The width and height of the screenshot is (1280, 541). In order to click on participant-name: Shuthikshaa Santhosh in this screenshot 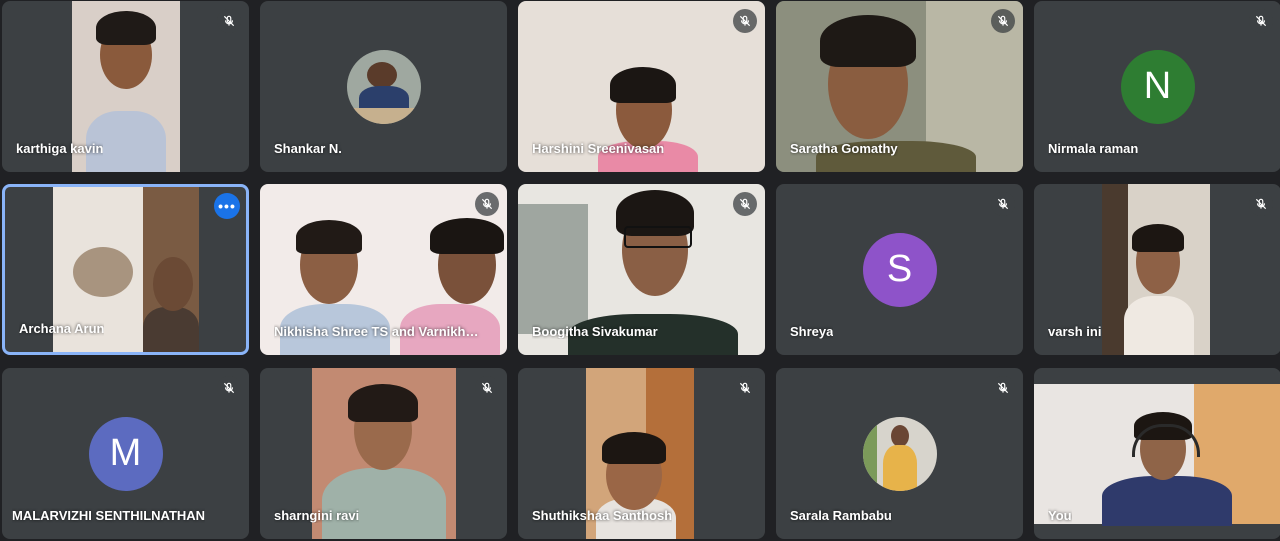, I will do `click(602, 515)`.